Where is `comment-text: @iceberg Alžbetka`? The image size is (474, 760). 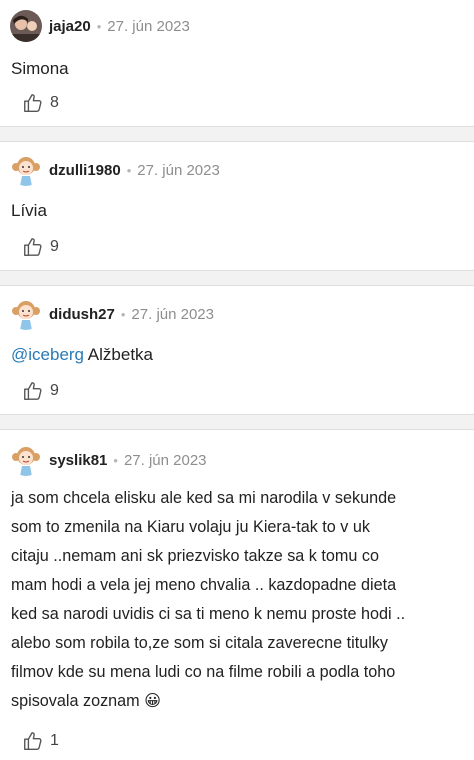
comment-text: @iceberg Alžbetka is located at coordinates (237, 354).